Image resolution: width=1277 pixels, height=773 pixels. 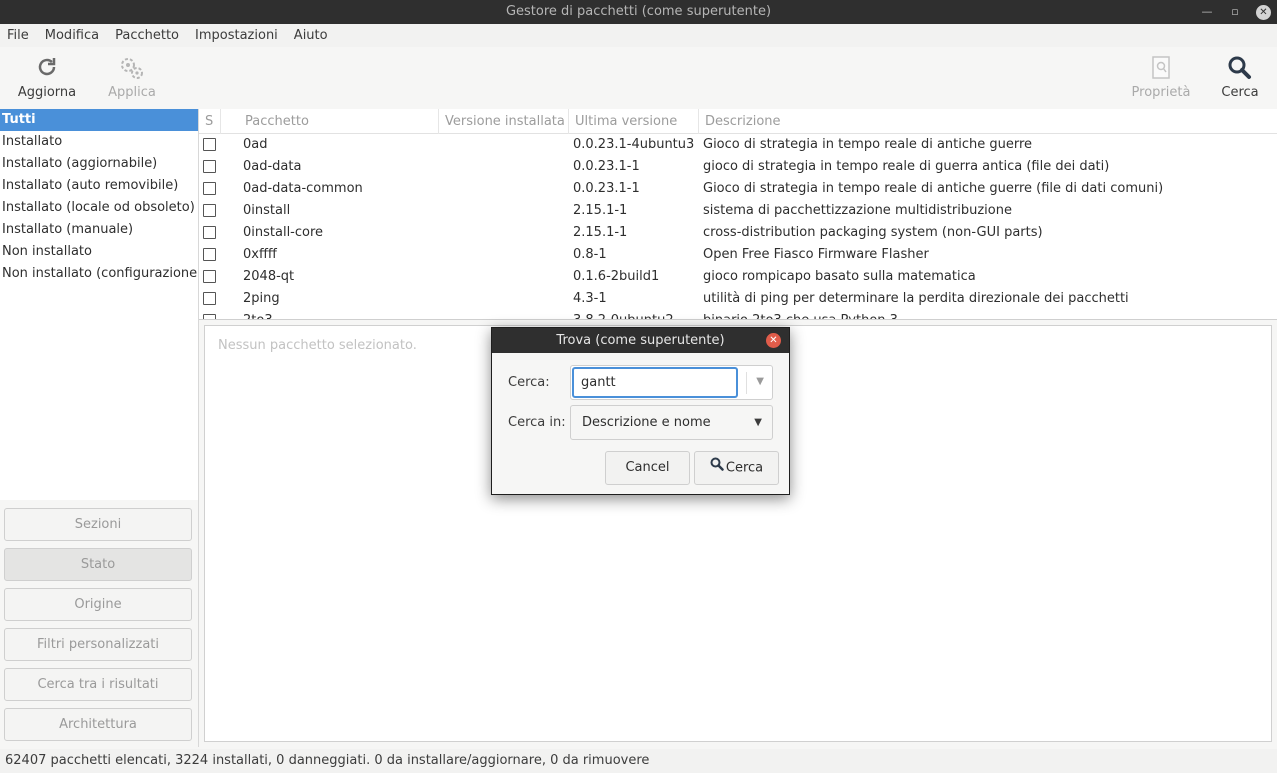 What do you see at coordinates (988, 121) in the screenshot?
I see `col-description-header: Descrizione` at bounding box center [988, 121].